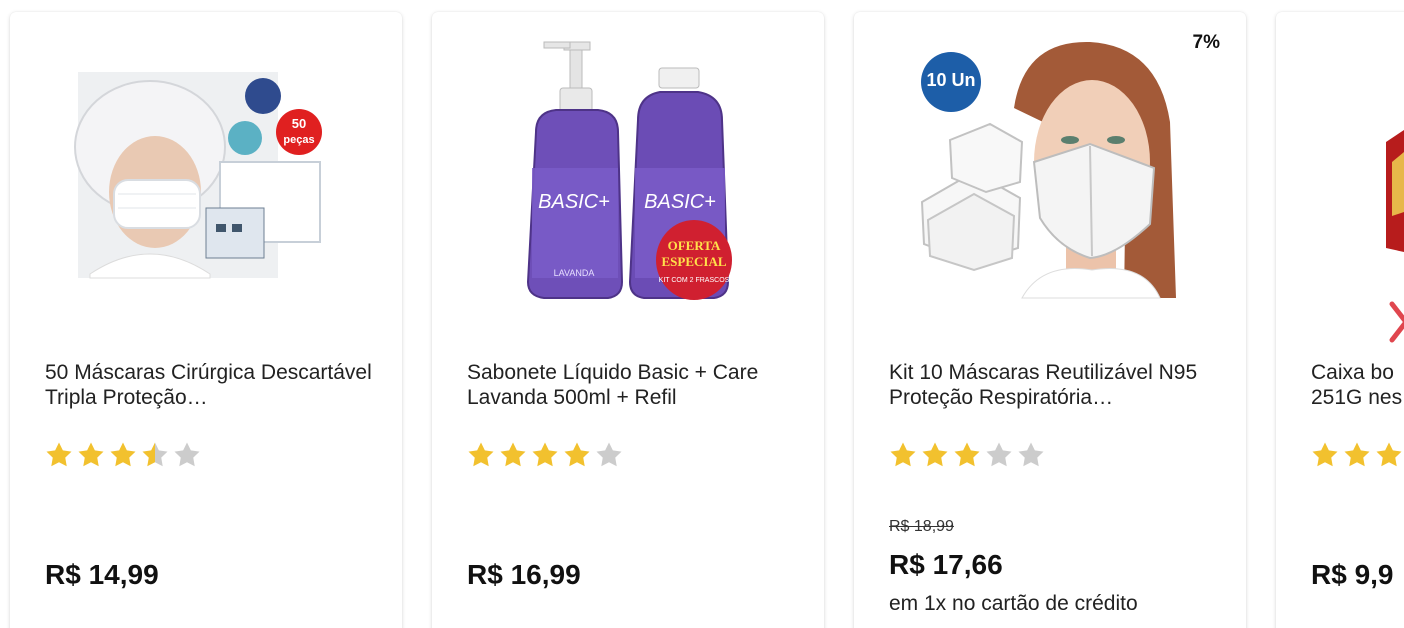 This screenshot has width=1404, height=628. I want to click on product-title: Caixa bo 251G nes, so click(1357, 385).